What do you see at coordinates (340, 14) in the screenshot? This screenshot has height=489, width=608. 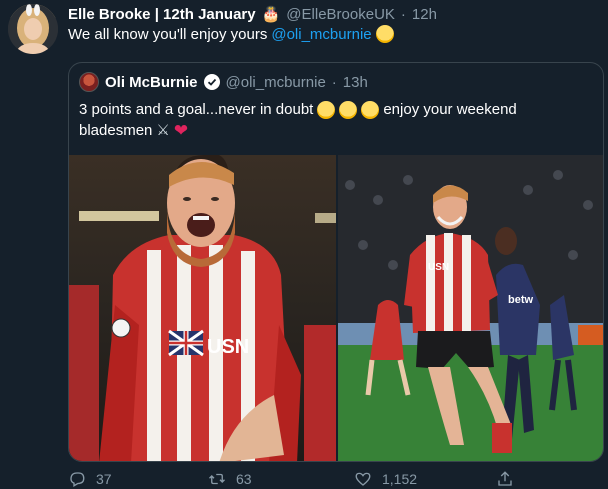 I see `author-handle: @ElleBrookeUK` at bounding box center [340, 14].